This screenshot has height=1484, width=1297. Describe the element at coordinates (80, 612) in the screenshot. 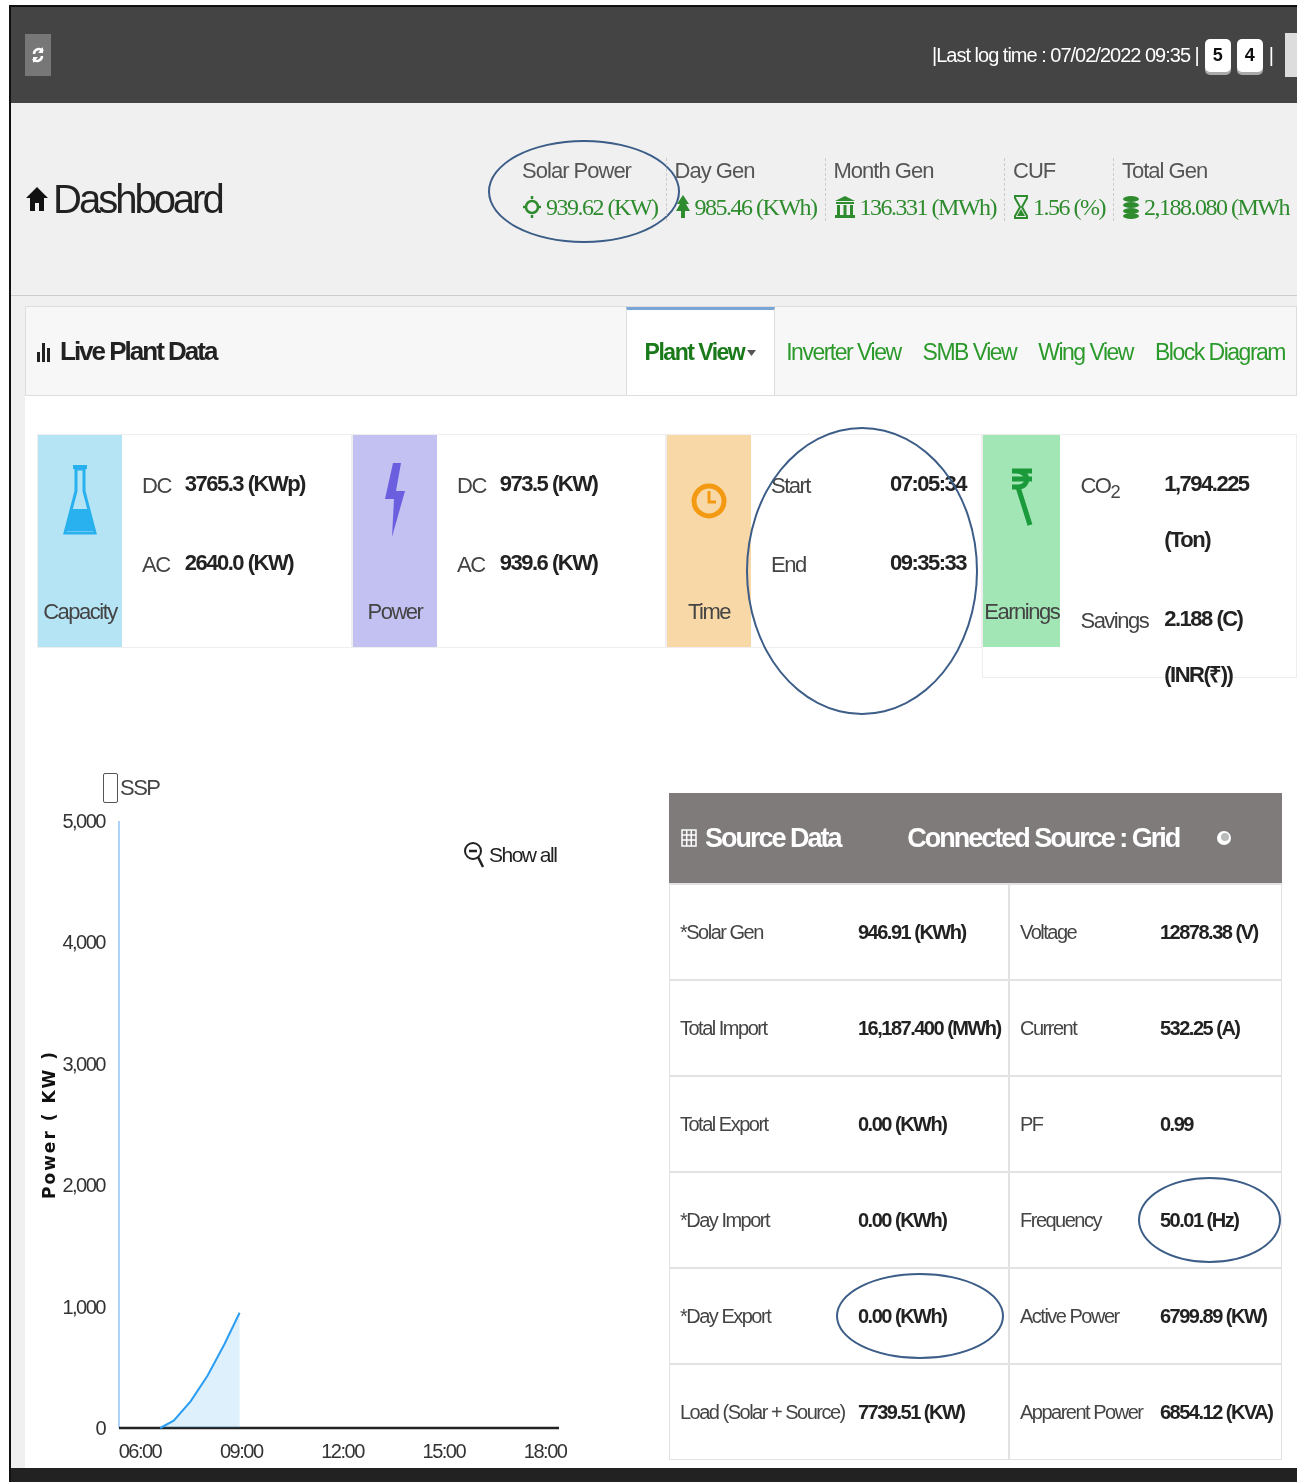

I see `card-label: Capacity` at that location.